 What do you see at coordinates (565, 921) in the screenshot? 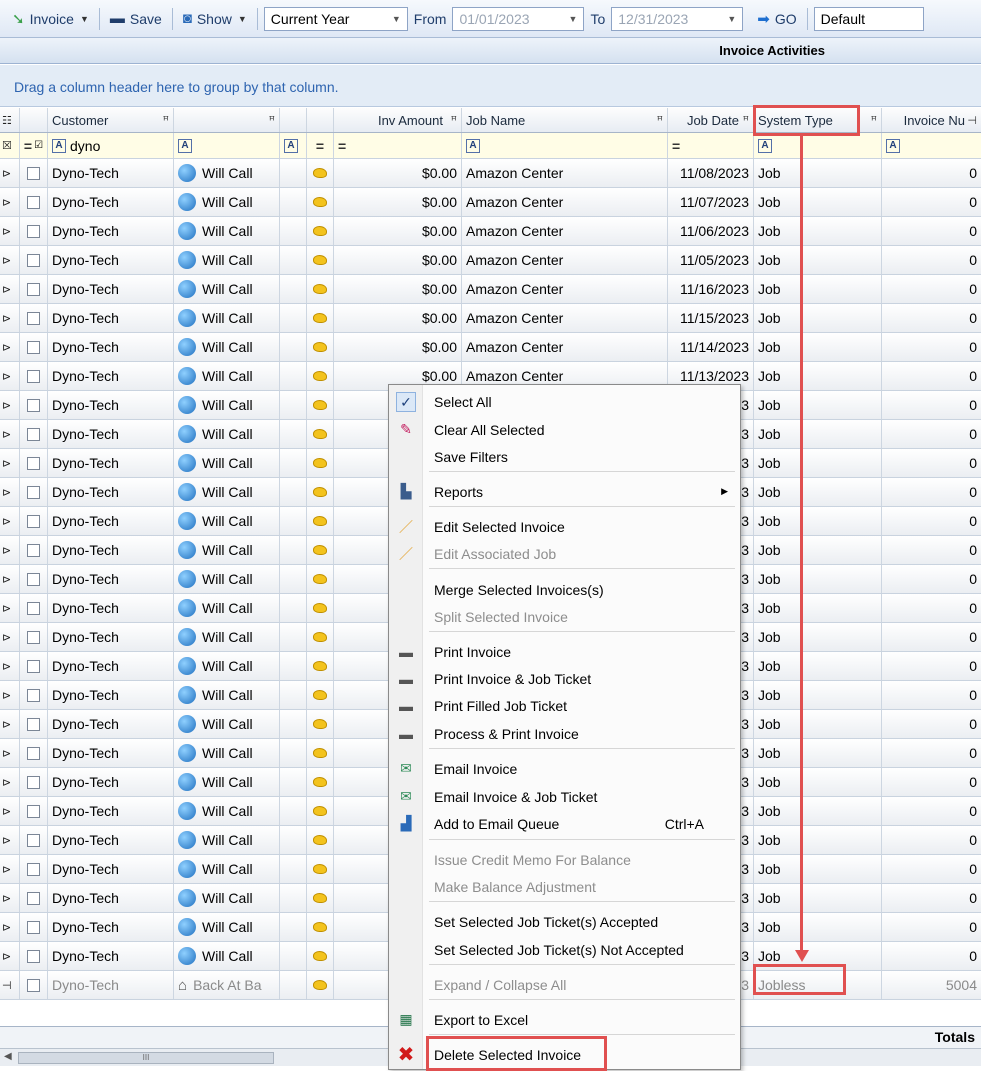
I see `menu-item-set-selected-job-ticket-s-accepted: Set Selected Job Ticket(s) Accepted` at bounding box center [565, 921].